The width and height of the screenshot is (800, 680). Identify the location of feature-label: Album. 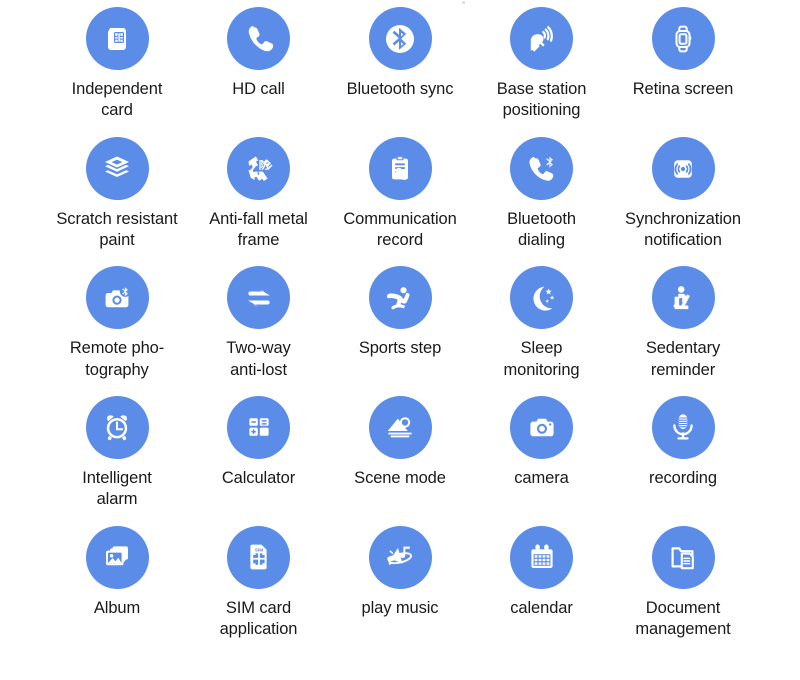
(117, 607).